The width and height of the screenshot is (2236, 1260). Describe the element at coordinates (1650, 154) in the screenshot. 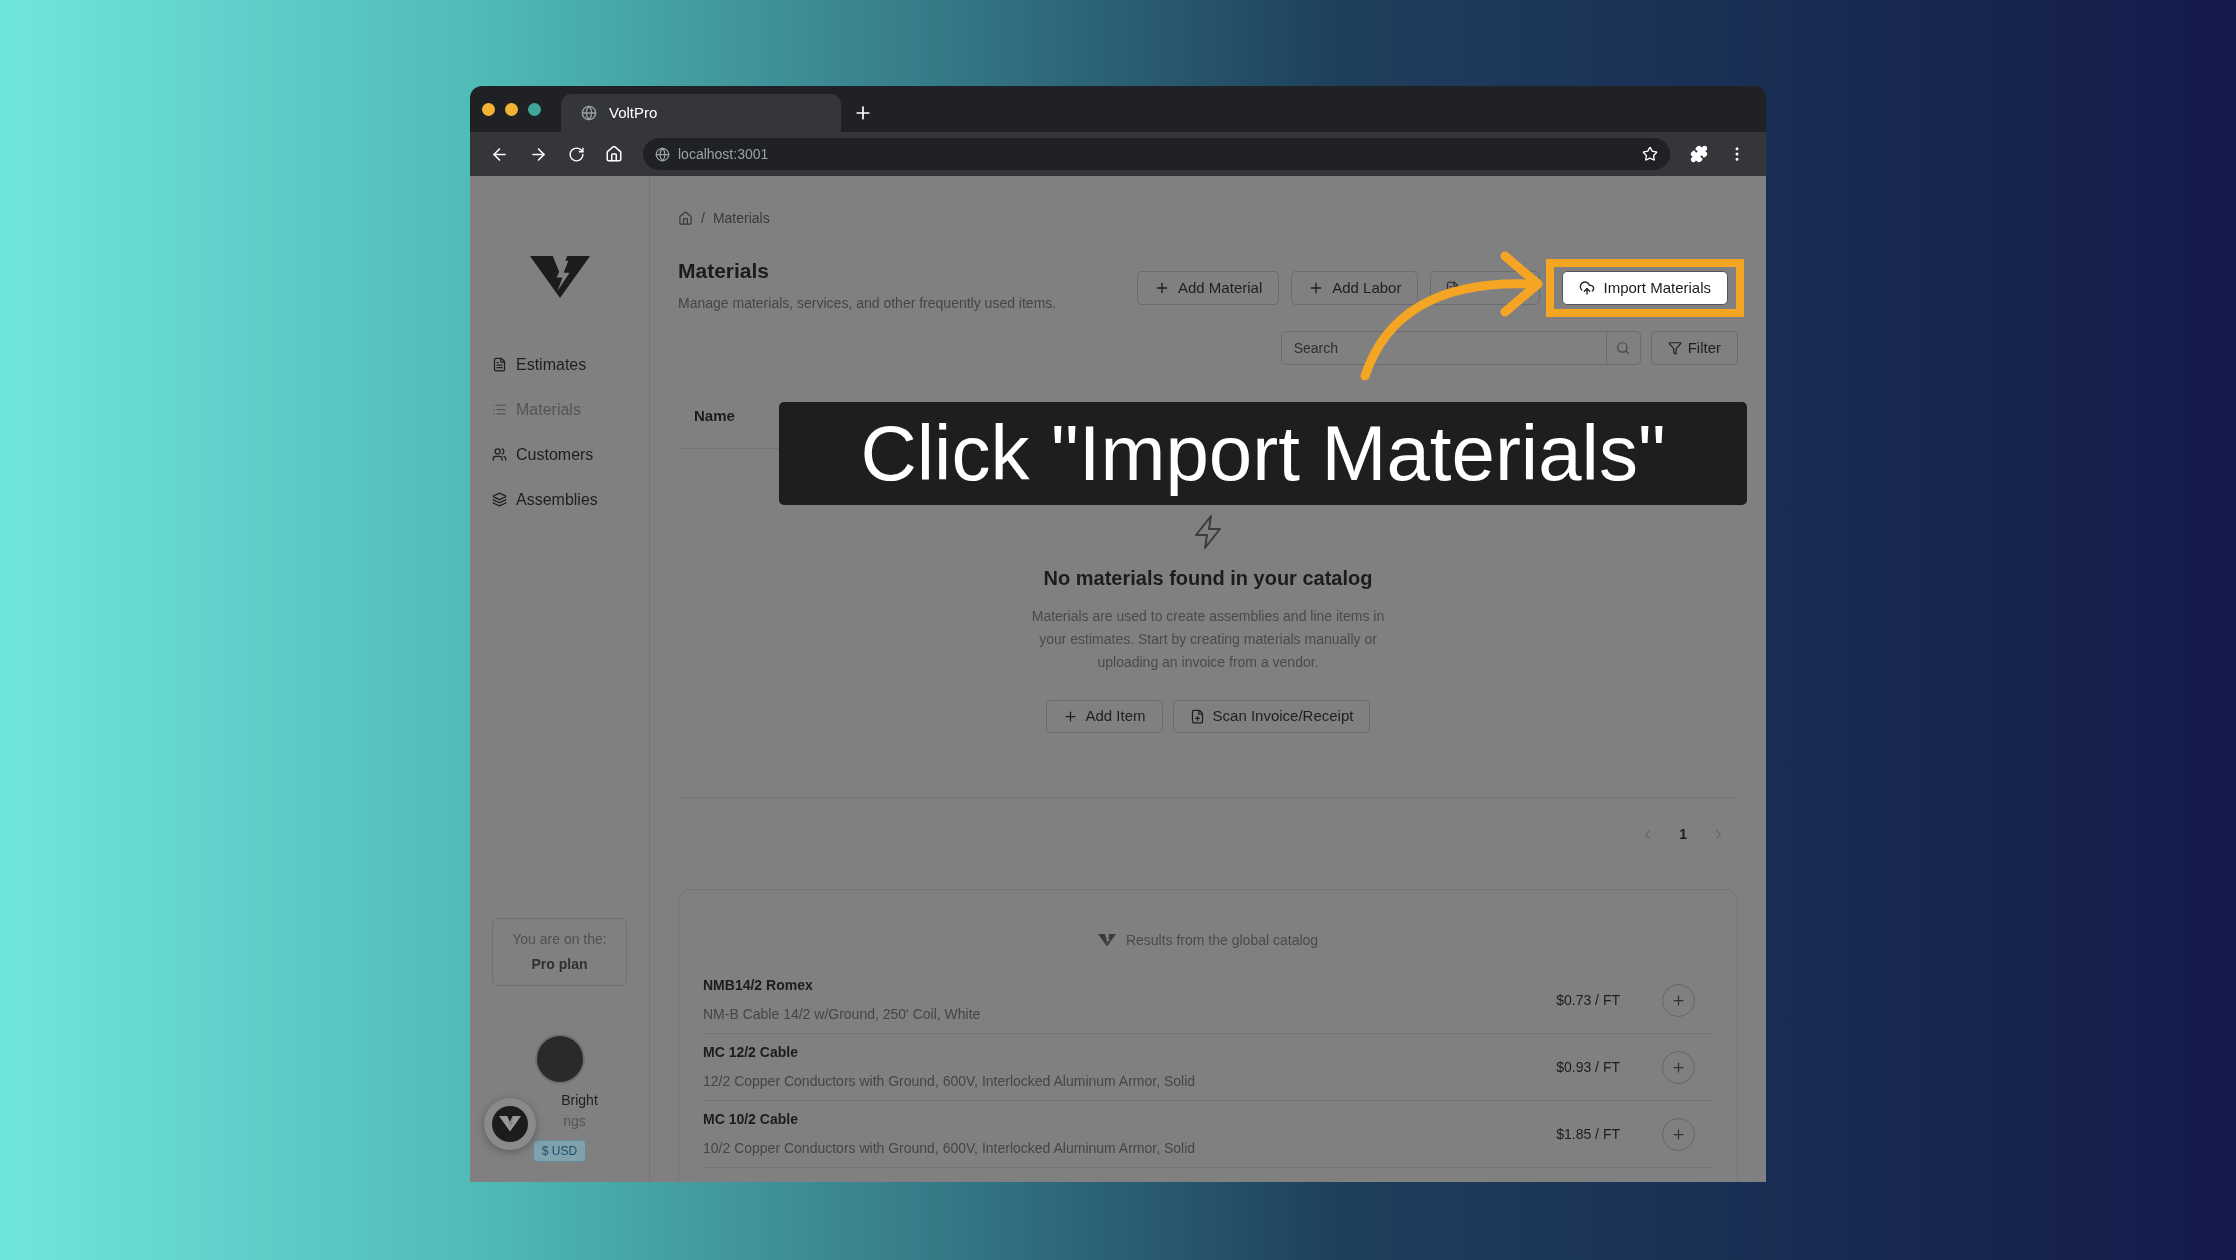

I see `bookmark-star-icon` at that location.